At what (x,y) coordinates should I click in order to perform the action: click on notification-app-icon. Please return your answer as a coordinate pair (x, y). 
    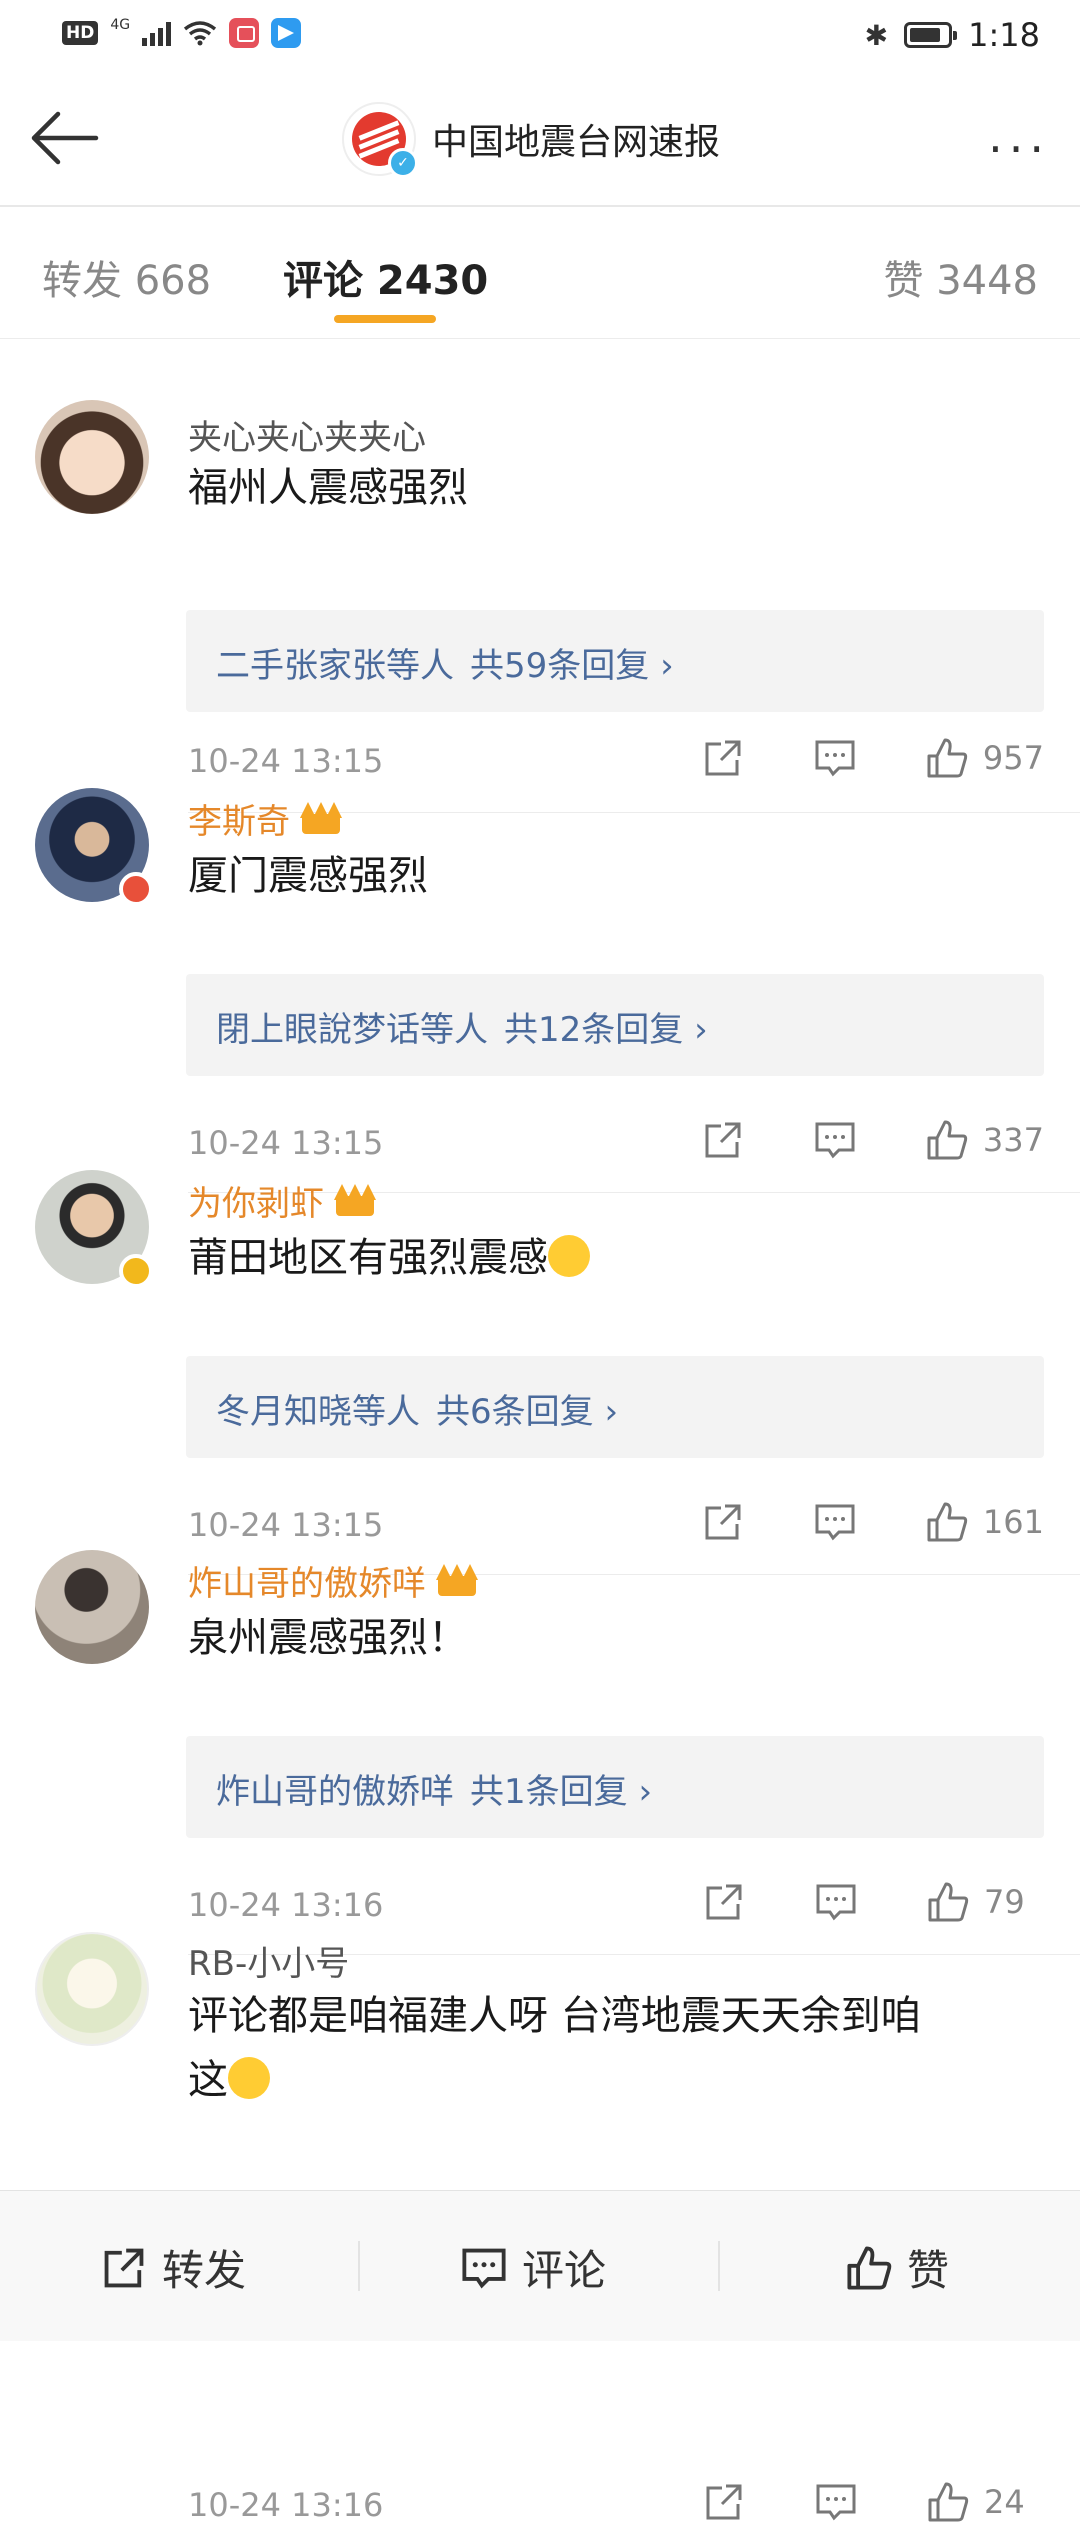
    Looking at the image, I should click on (244, 33).